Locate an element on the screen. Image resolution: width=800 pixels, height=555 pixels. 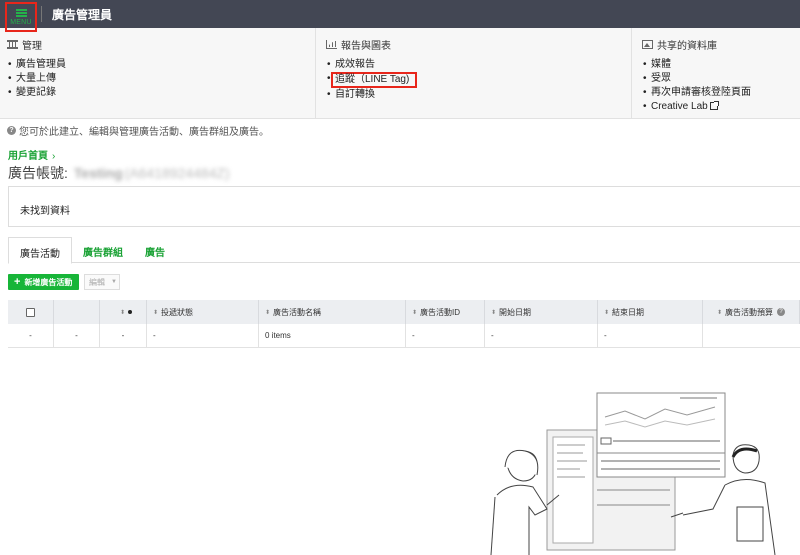
menu-item-line-tag: 追蹤（LINE Tag) is located at coordinates (479, 80).